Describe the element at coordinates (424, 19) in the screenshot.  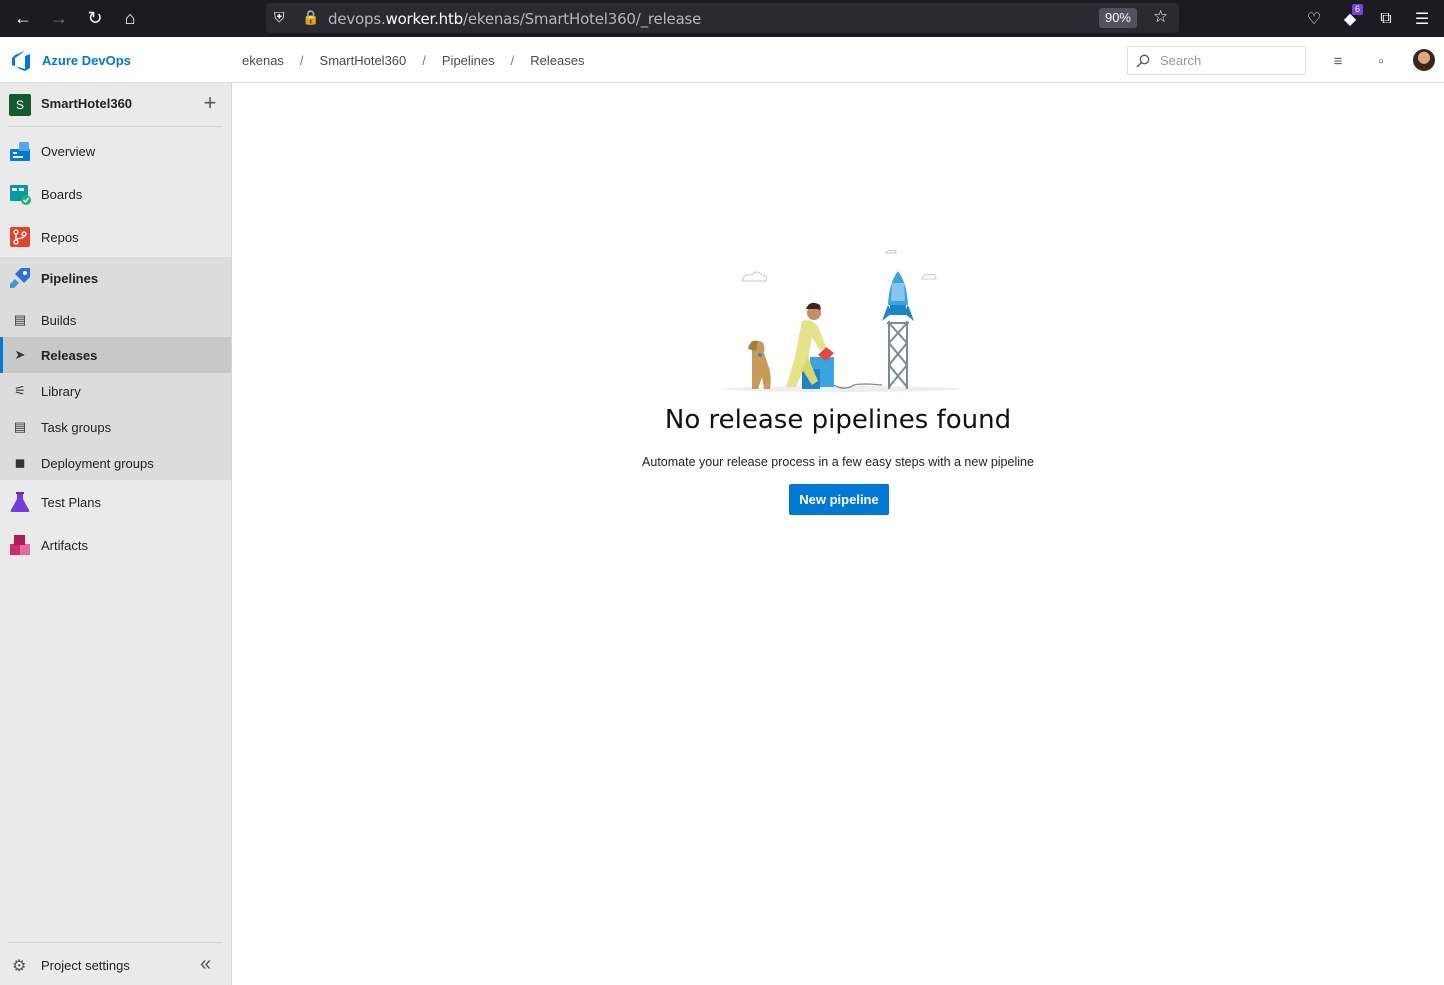
I see `url-domain: worker.htb` at that location.